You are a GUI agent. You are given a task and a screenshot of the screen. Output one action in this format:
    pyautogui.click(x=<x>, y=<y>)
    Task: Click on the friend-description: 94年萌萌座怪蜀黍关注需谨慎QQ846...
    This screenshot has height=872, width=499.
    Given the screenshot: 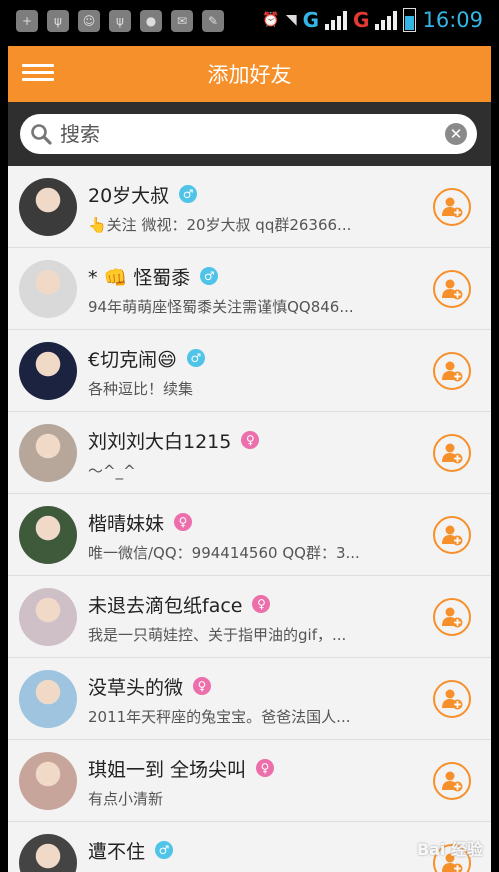 What is the action you would take?
    pyautogui.click(x=221, y=307)
    